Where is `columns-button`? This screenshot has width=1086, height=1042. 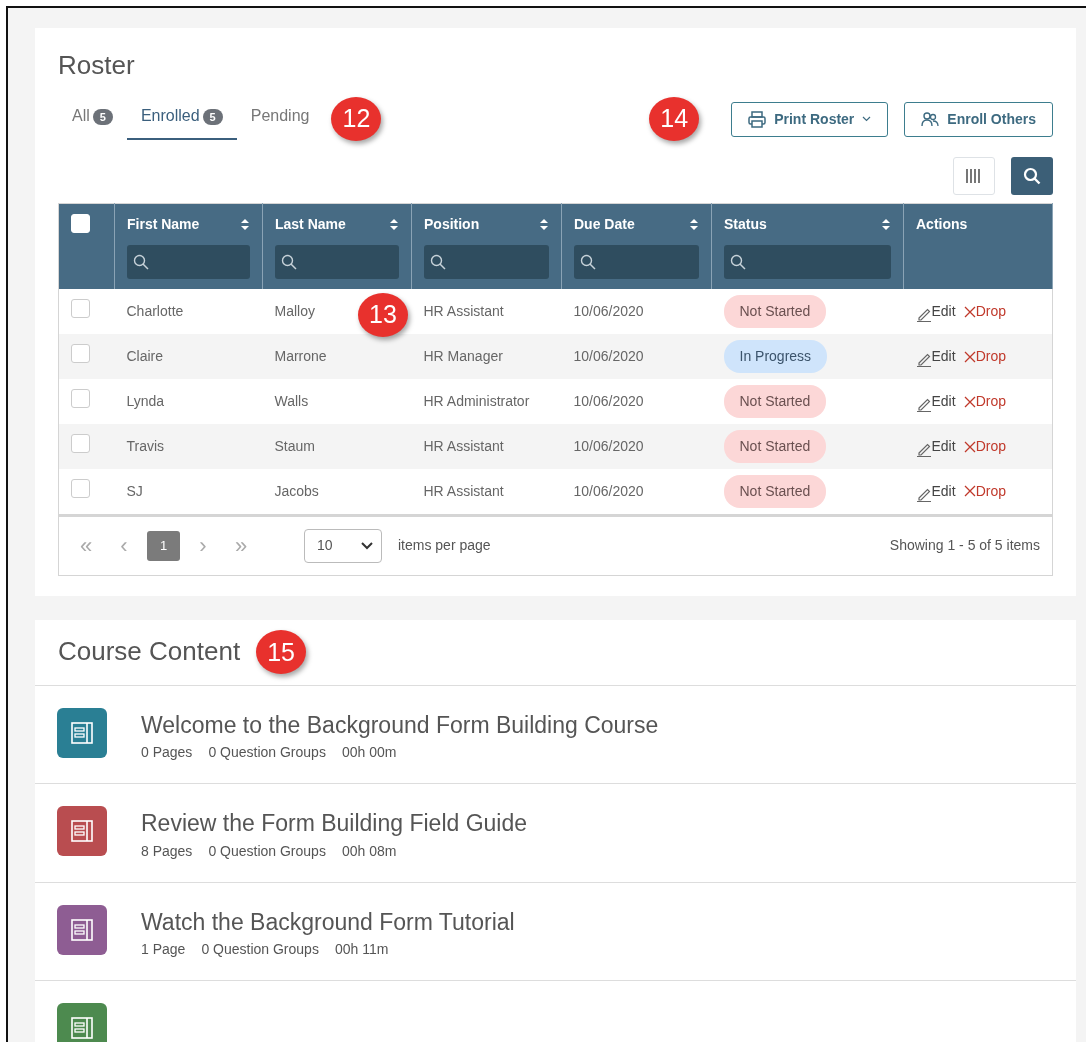
columns-button is located at coordinates (974, 176).